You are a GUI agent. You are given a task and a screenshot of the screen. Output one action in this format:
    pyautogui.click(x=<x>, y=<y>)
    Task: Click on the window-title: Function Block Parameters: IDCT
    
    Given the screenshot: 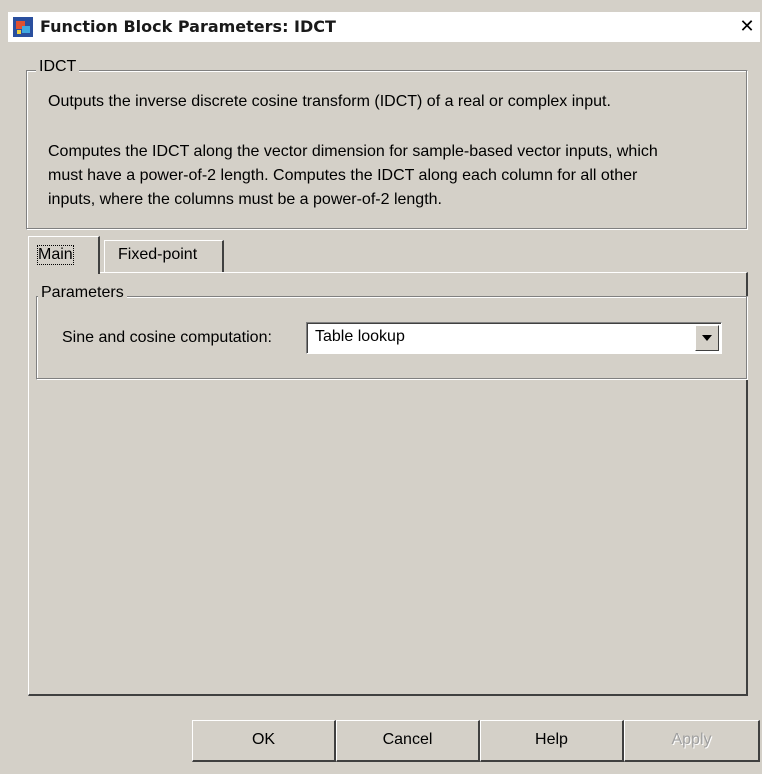 What is the action you would take?
    pyautogui.click(x=188, y=26)
    